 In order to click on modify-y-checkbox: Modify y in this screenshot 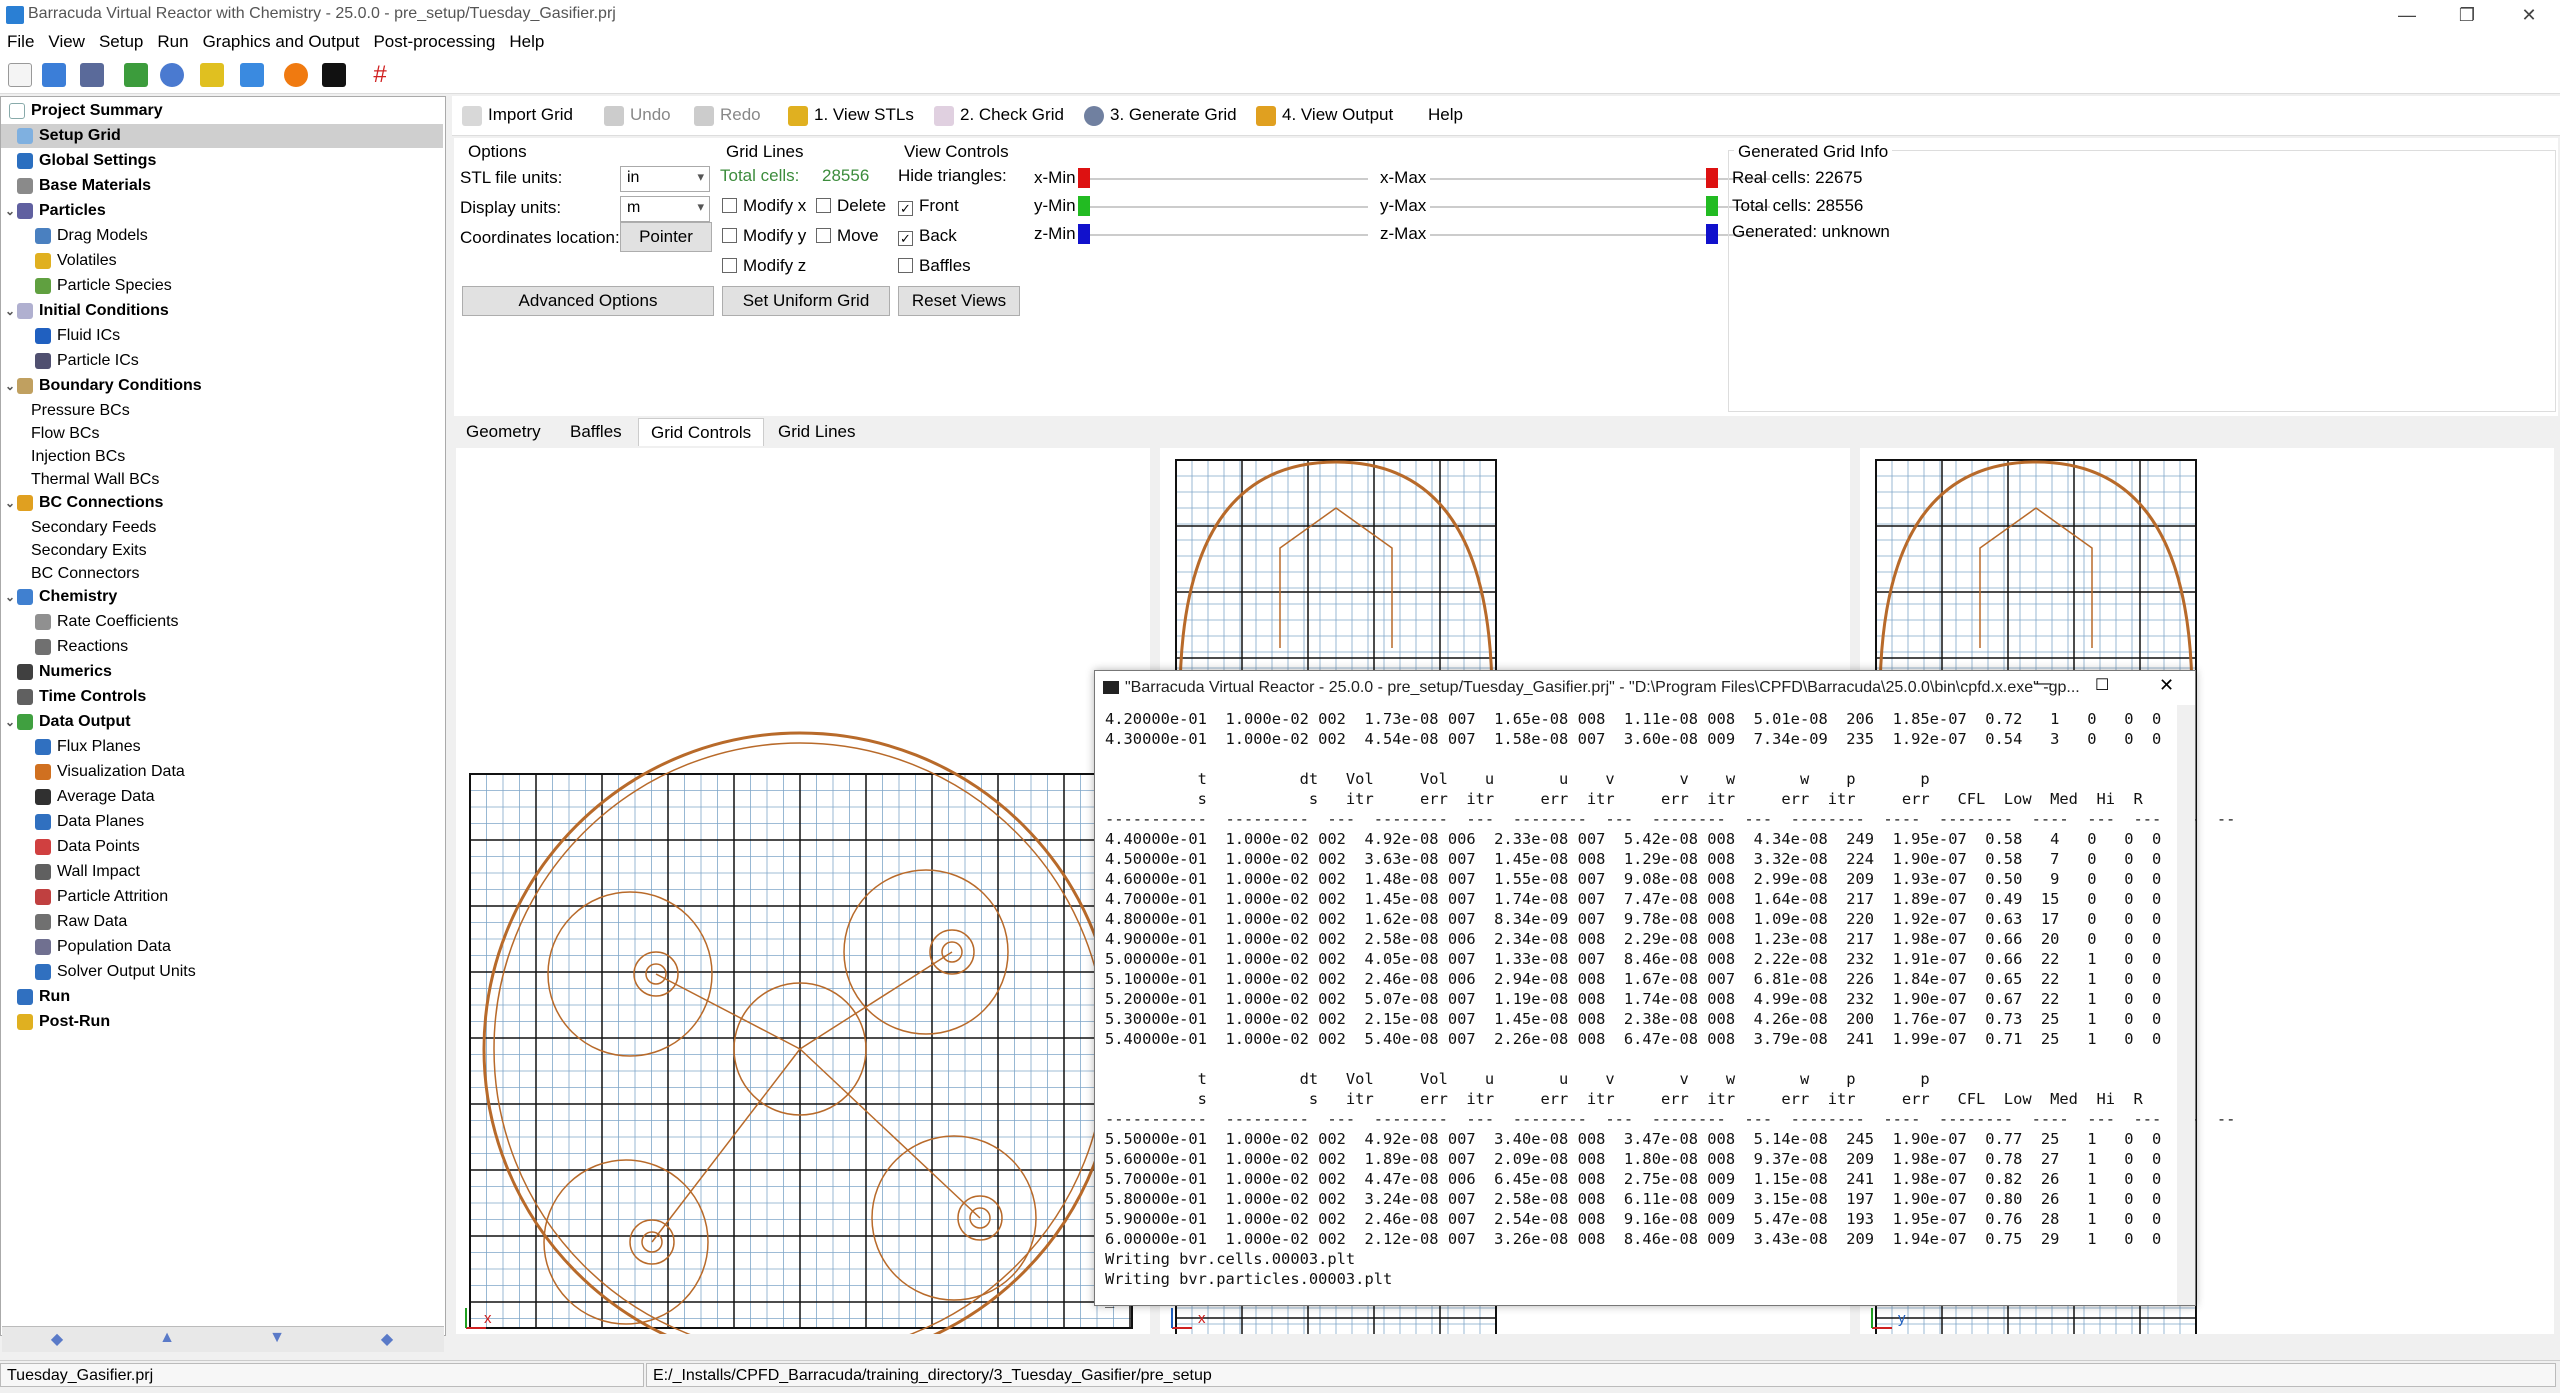, I will do `click(764, 236)`.